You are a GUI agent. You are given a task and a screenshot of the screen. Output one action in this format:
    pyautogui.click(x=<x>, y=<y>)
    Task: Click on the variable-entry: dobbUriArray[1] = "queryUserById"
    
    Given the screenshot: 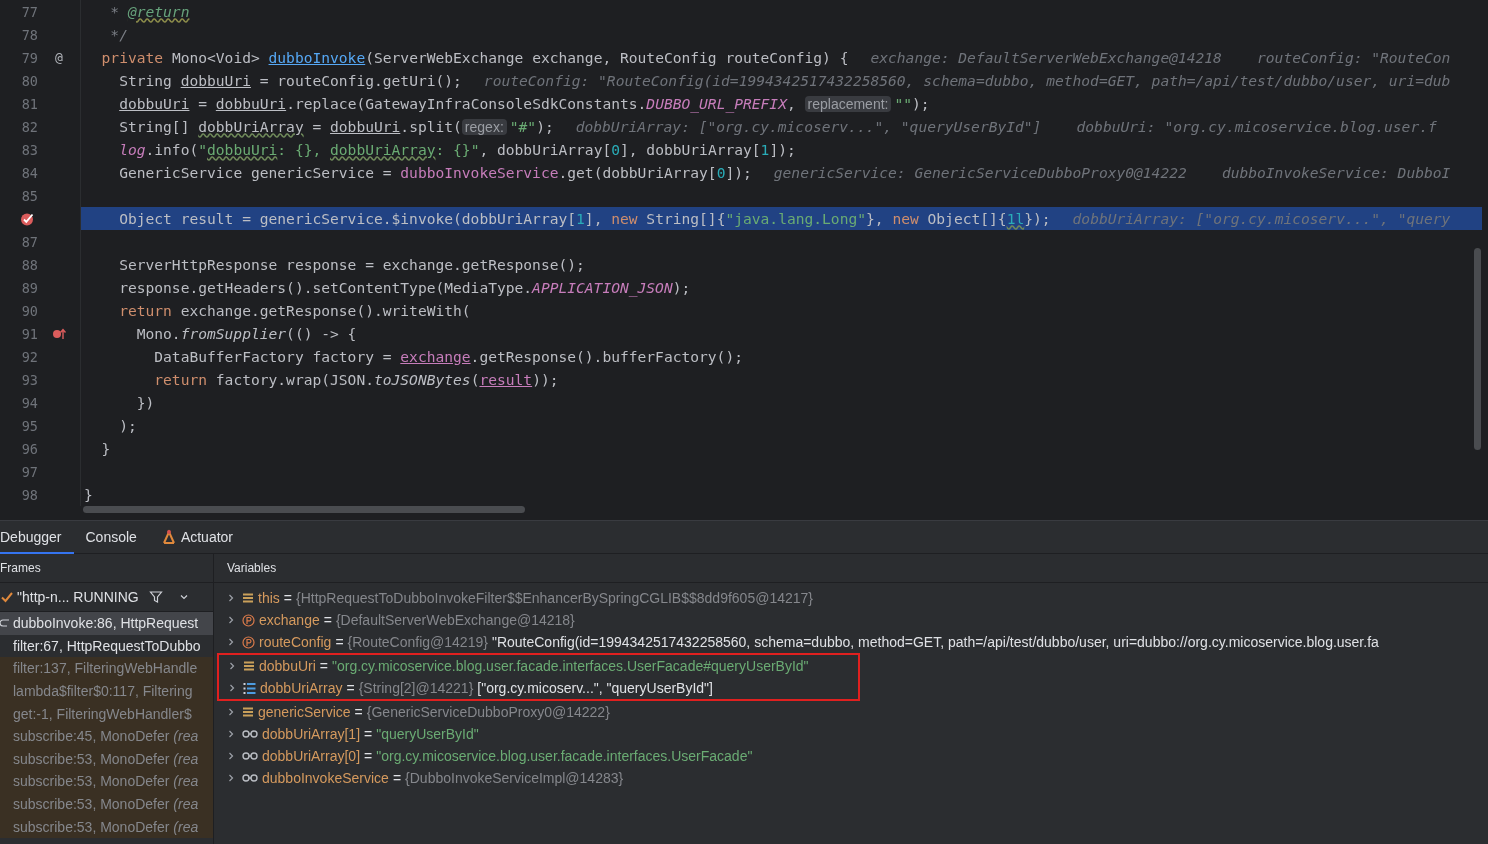 What is the action you would take?
    pyautogui.click(x=370, y=734)
    